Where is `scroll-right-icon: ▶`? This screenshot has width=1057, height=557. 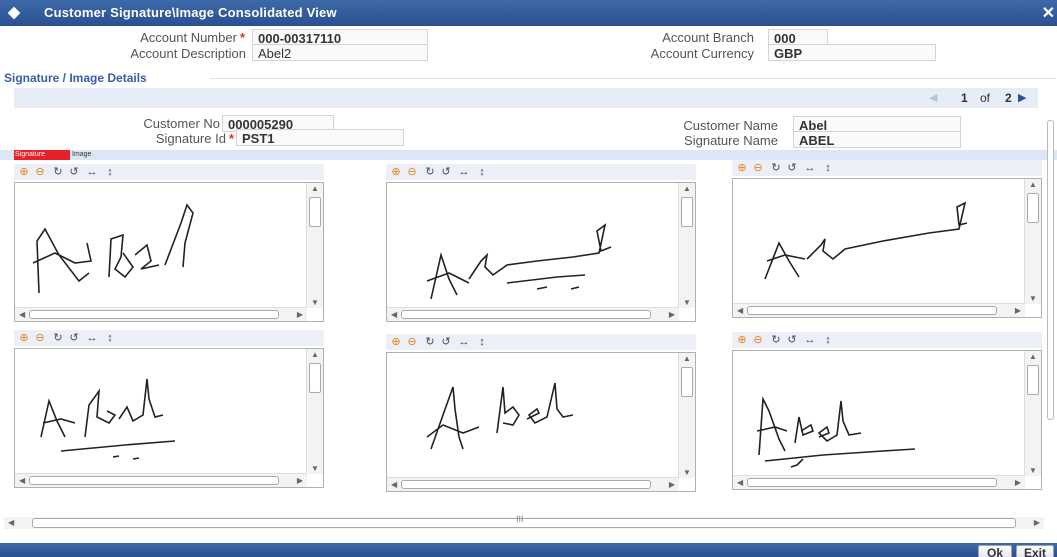 scroll-right-icon: ▶ is located at coordinates (1037, 522).